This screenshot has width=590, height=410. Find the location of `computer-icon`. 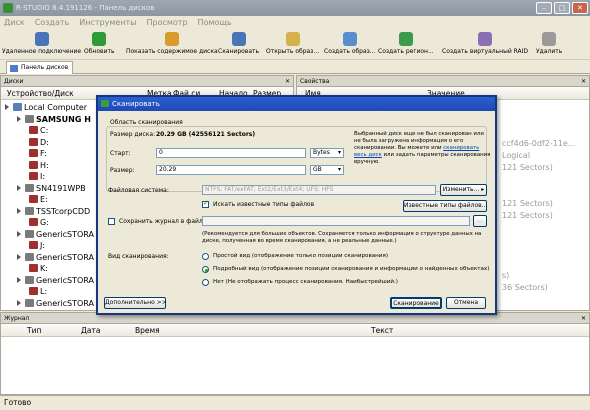

computer-icon is located at coordinates (17, 107).